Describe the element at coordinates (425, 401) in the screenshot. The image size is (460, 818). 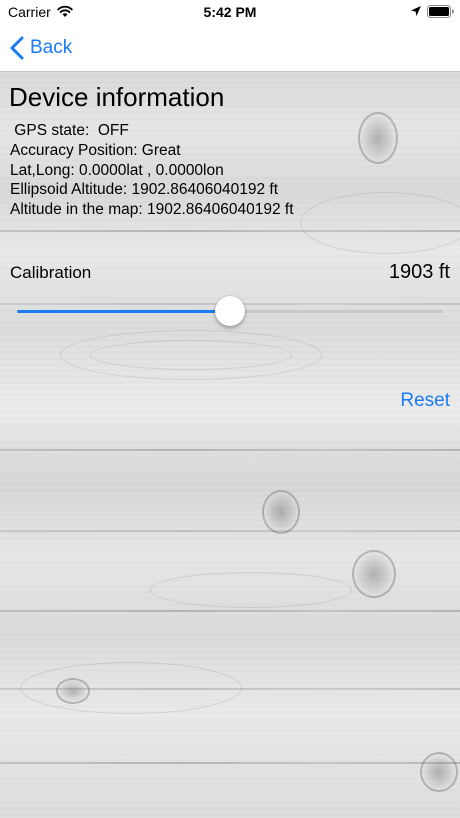
I see `reset-button: Reset` at that location.